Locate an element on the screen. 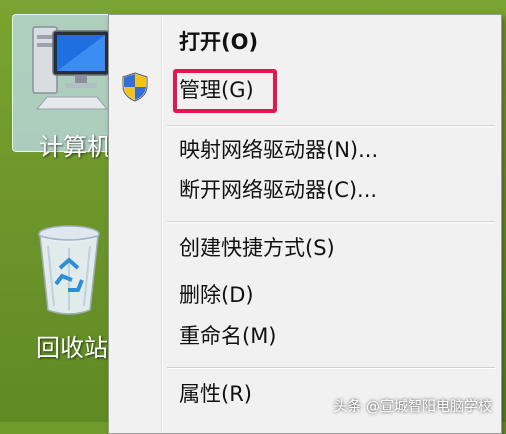  watermark: 头条 @宣城智阳电脑学校 is located at coordinates (412, 407).